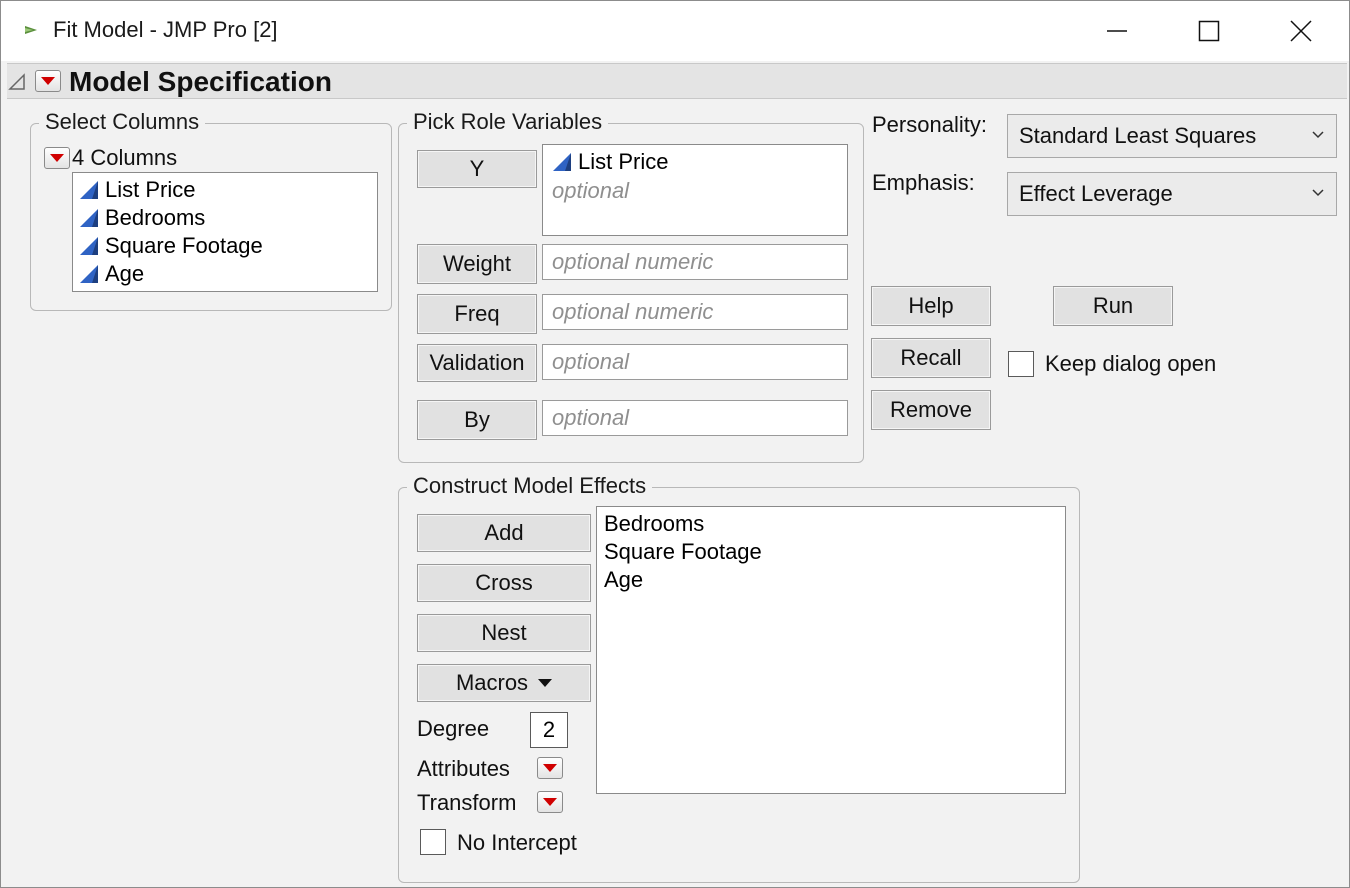 The height and width of the screenshot is (888, 1350). I want to click on macros-button: Macros, so click(504, 683).